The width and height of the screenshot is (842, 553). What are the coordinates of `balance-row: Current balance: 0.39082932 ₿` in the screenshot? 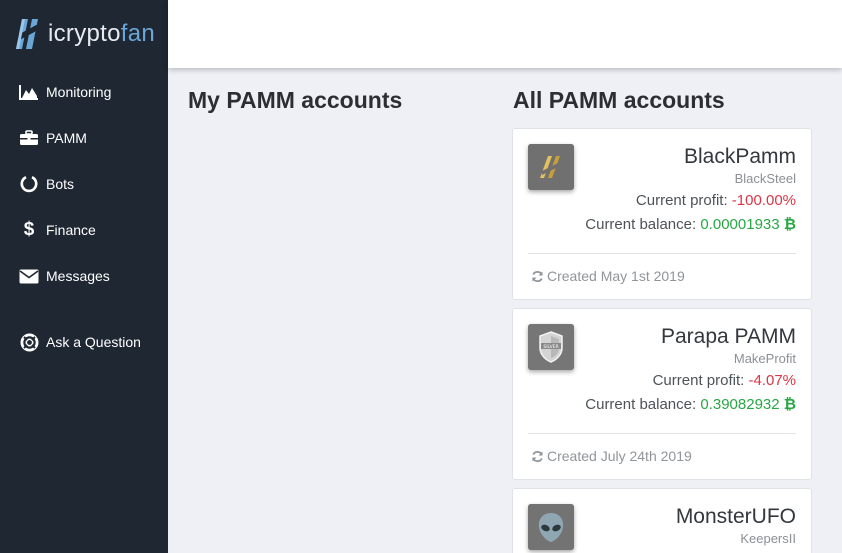 It's located at (690, 405).